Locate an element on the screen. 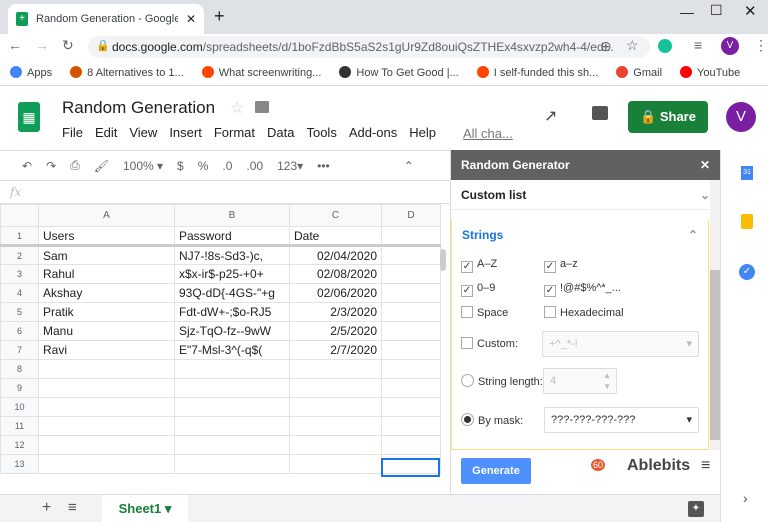 This screenshot has height=522, width=768. row-header: 13 is located at coordinates (19, 464).